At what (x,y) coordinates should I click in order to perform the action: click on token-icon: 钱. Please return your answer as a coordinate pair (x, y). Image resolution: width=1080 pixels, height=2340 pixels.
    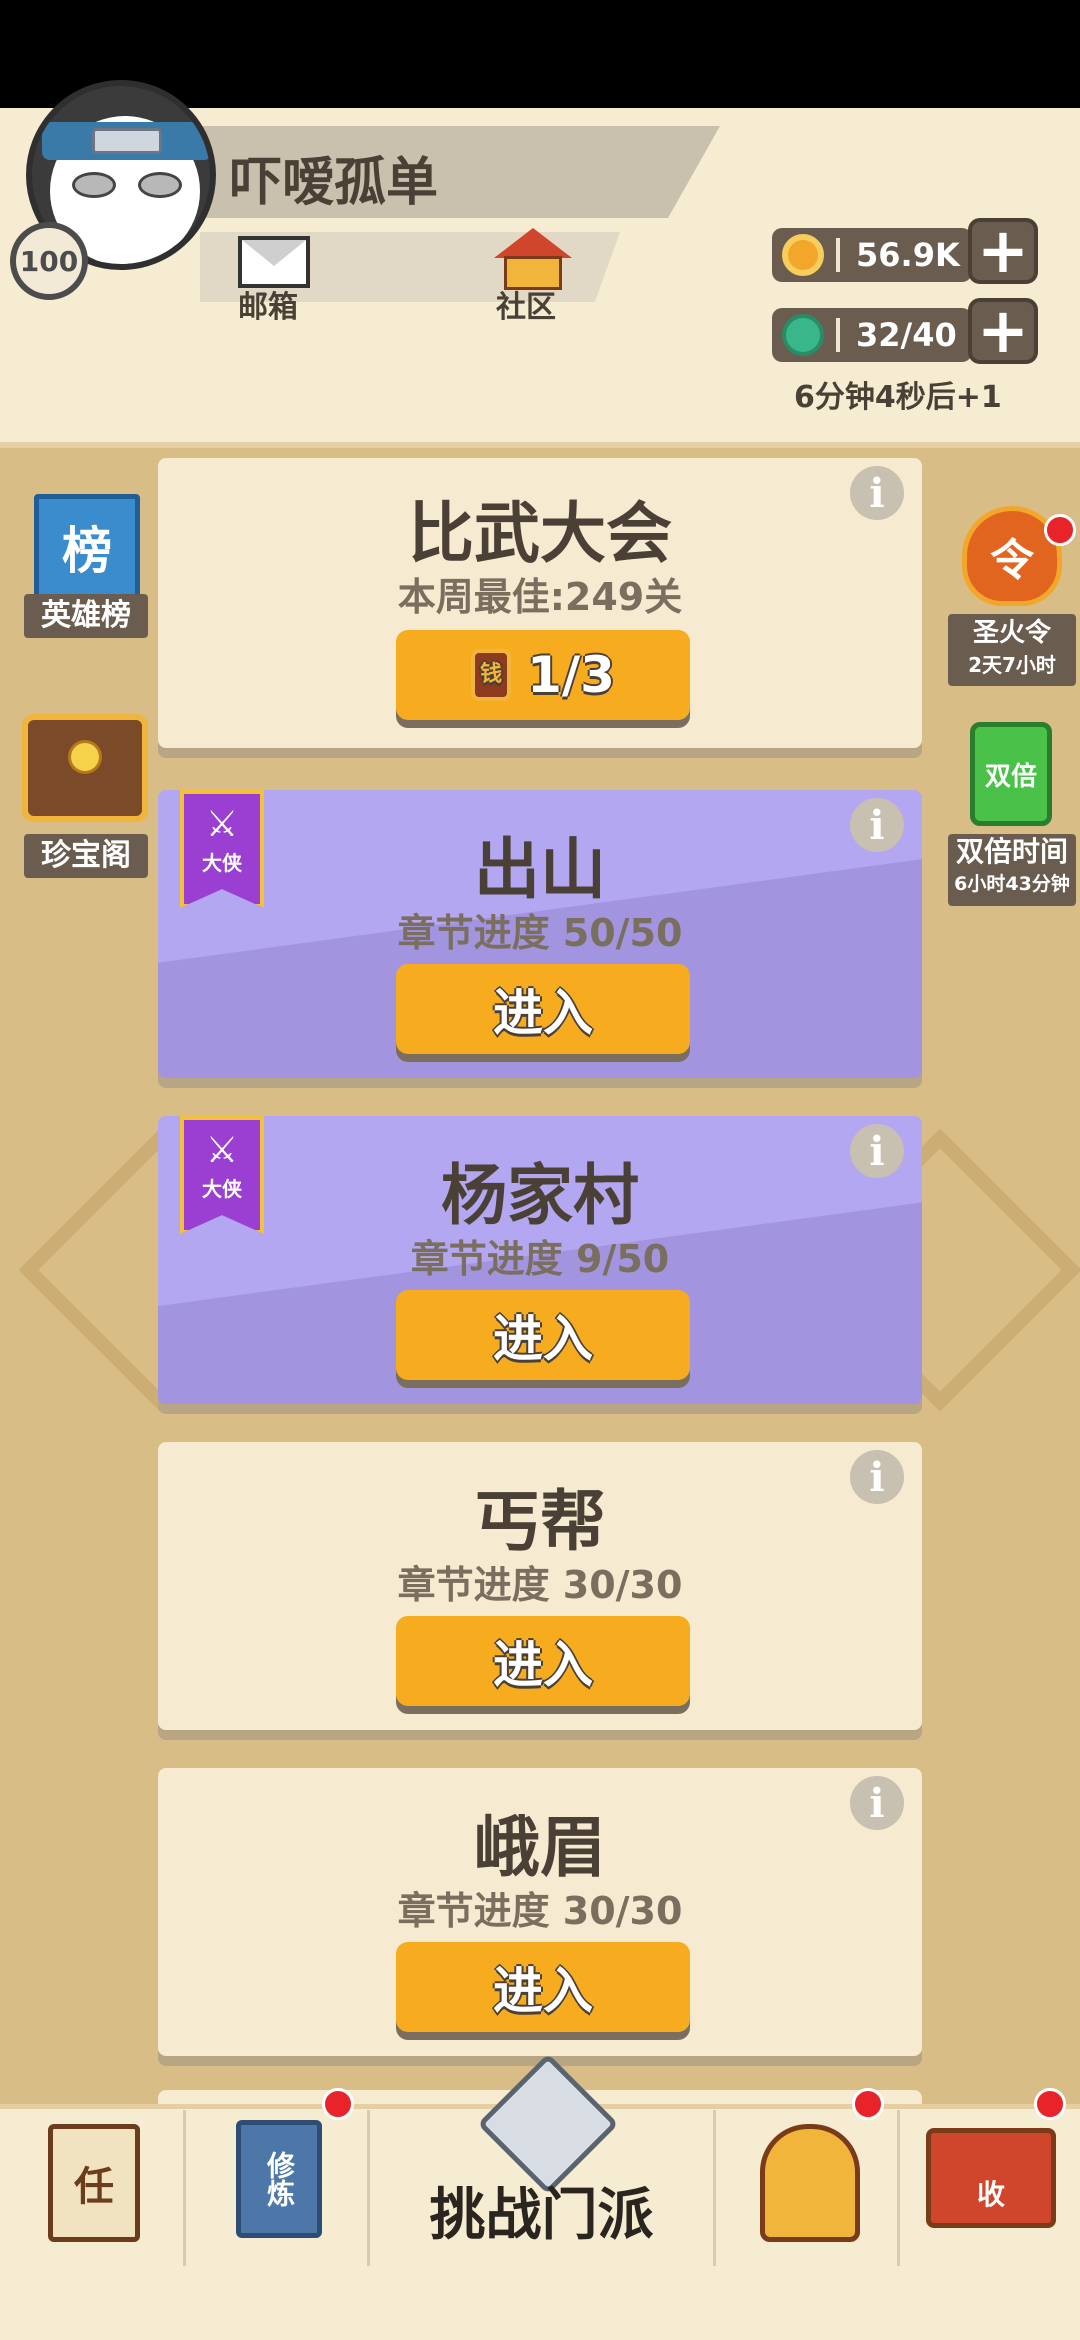
    Looking at the image, I should click on (491, 675).